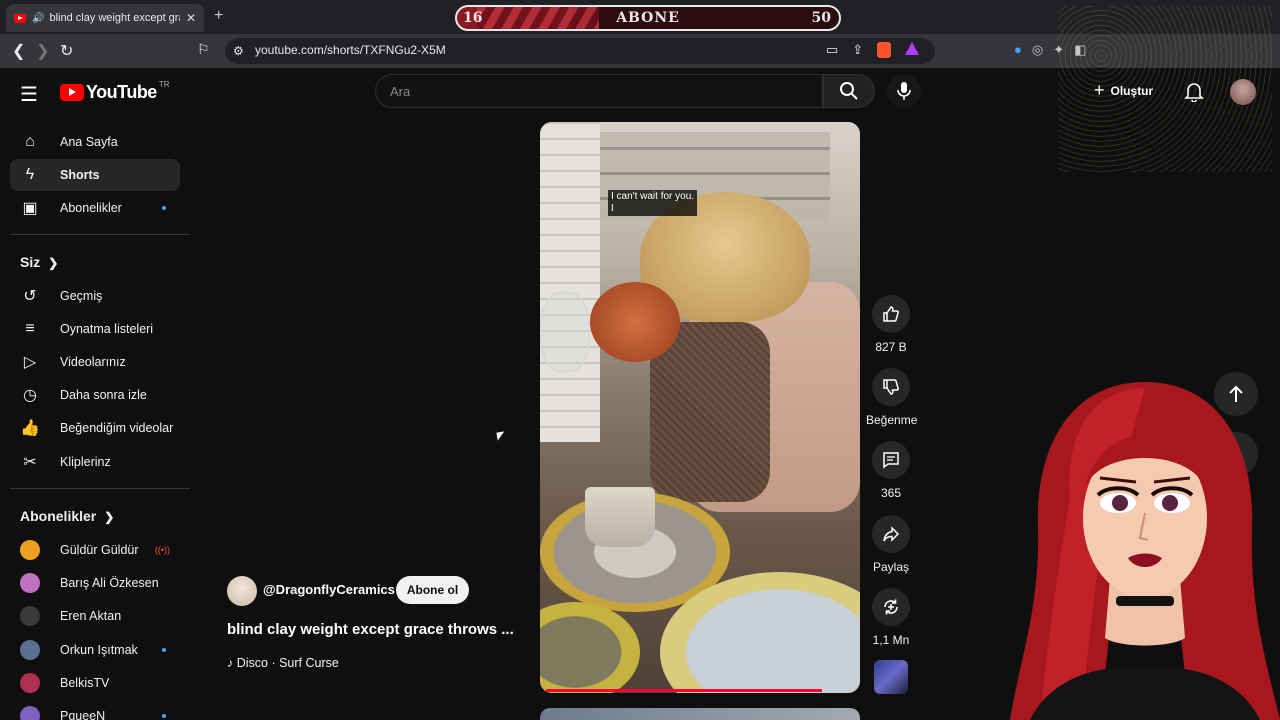 The height and width of the screenshot is (720, 1280). Describe the element at coordinates (109, 517) in the screenshot. I see `chevron-right-icon: ❯` at that location.